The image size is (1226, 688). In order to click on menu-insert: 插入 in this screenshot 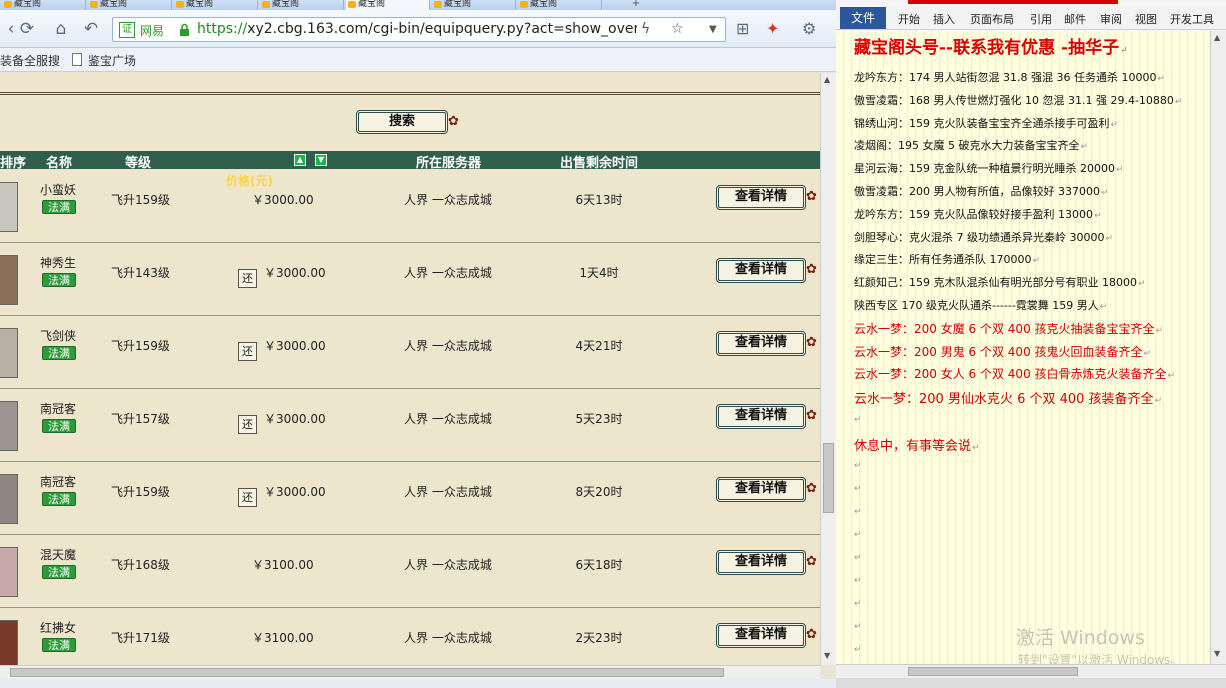, I will do `click(944, 19)`.